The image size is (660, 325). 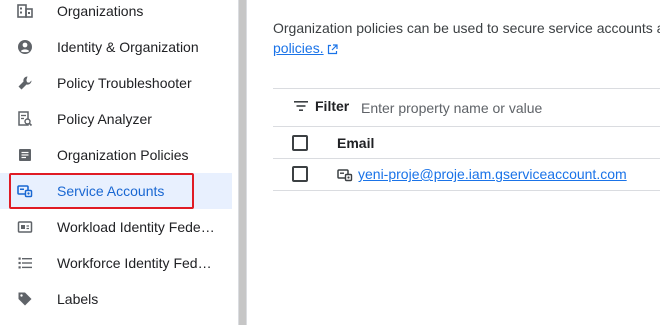 What do you see at coordinates (116, 299) in the screenshot?
I see `sidebar-item-labels: Labels` at bounding box center [116, 299].